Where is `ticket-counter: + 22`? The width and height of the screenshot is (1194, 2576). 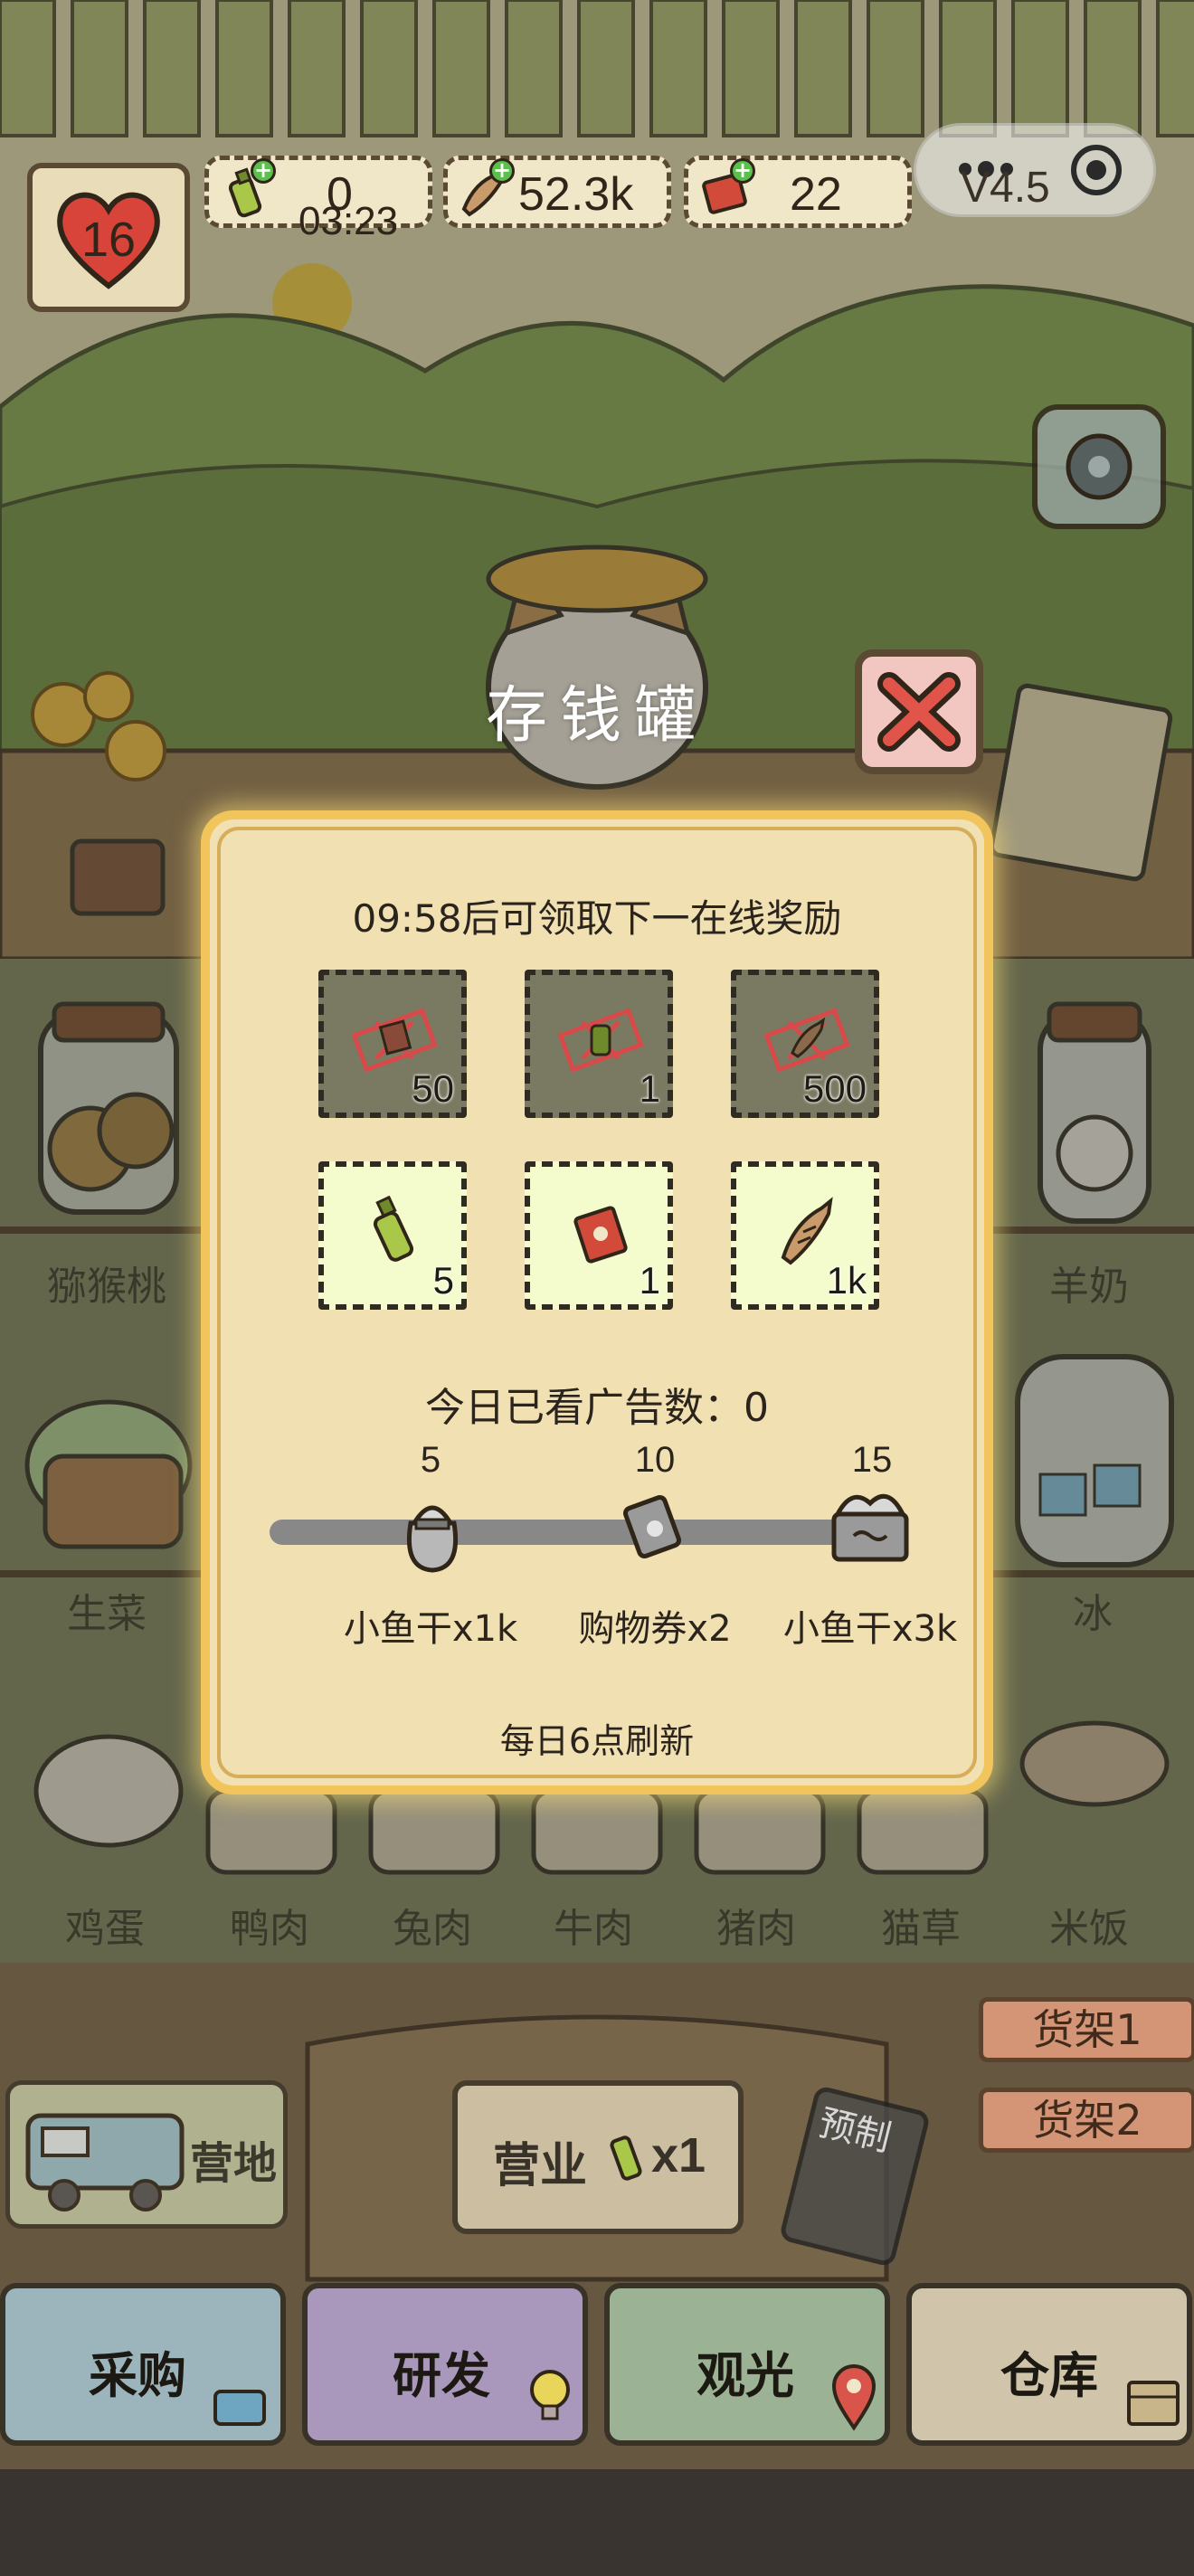 ticket-counter: + 22 is located at coordinates (798, 192).